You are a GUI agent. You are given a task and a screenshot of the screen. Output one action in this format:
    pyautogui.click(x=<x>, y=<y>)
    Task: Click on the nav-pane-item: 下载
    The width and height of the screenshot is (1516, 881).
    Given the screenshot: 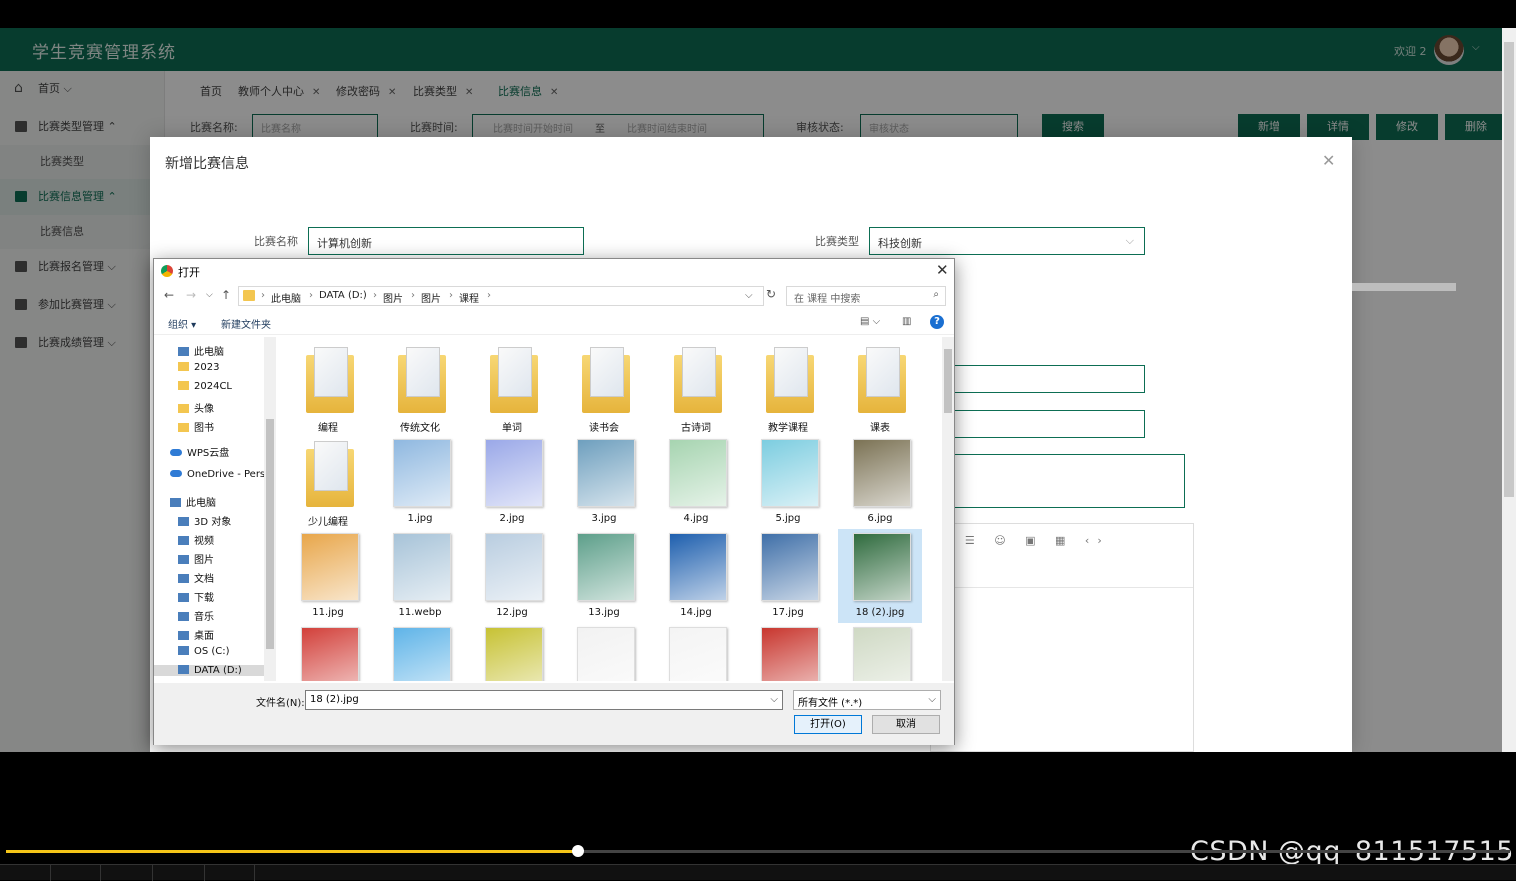 What is the action you would take?
    pyautogui.click(x=196, y=596)
    